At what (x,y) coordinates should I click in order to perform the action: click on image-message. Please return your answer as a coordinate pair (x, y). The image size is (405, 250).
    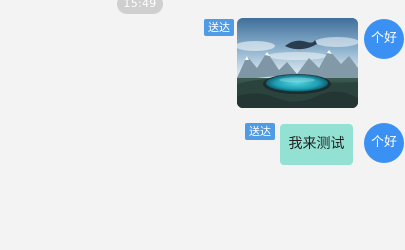
    Looking at the image, I should click on (297, 63).